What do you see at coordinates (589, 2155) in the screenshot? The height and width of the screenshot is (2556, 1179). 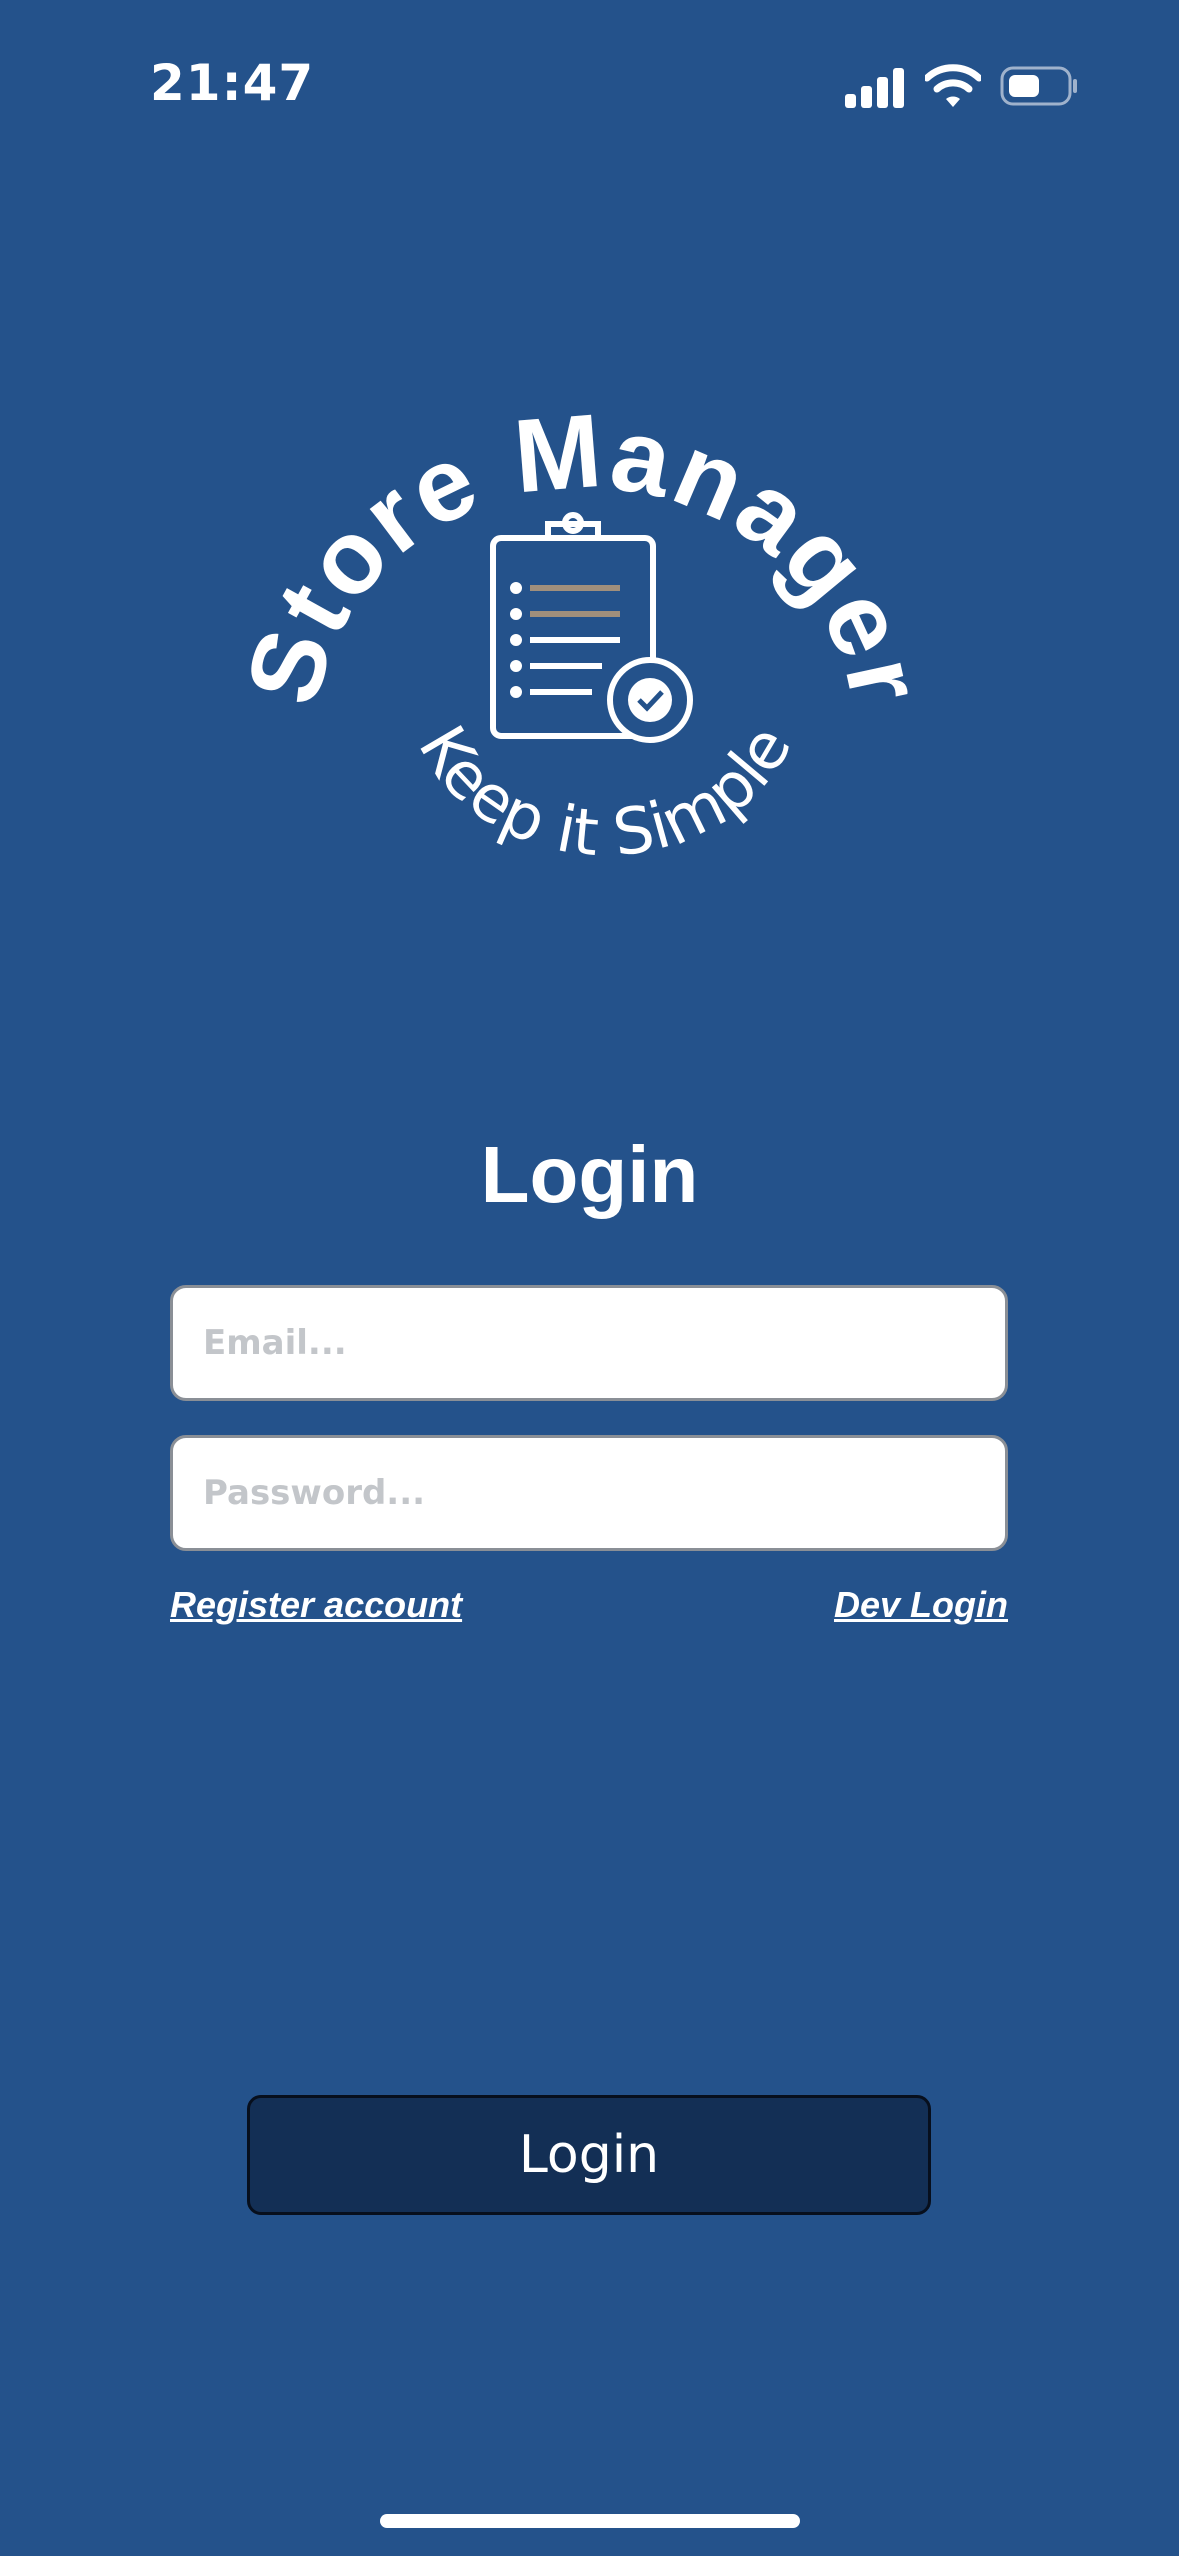 I see `login-button: Login` at bounding box center [589, 2155].